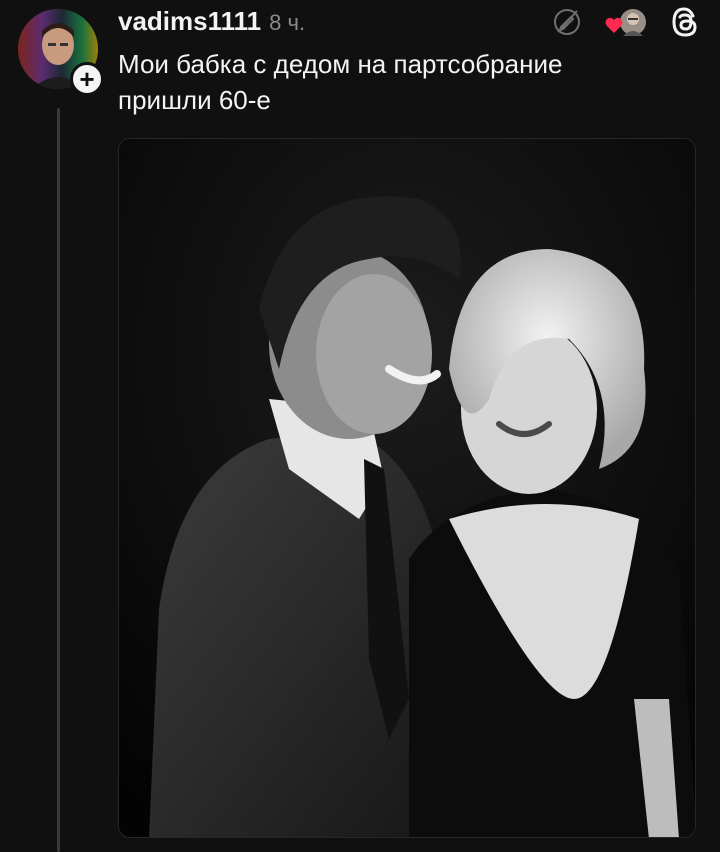  Describe the element at coordinates (189, 21) in the screenshot. I see `username: vadims1111` at that location.